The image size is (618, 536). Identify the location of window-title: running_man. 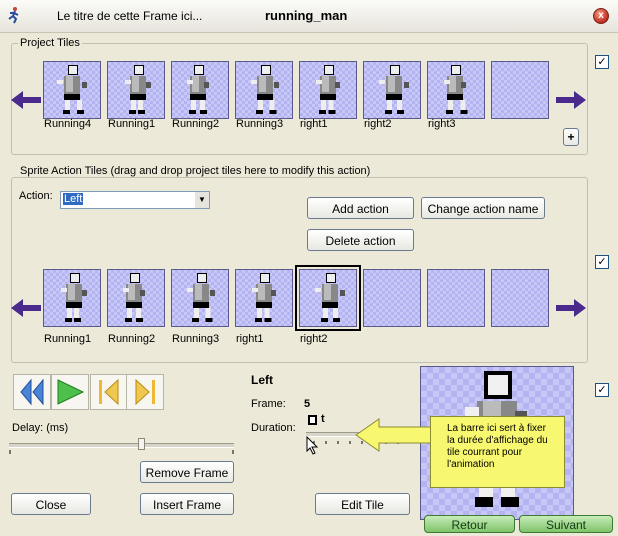
(306, 15).